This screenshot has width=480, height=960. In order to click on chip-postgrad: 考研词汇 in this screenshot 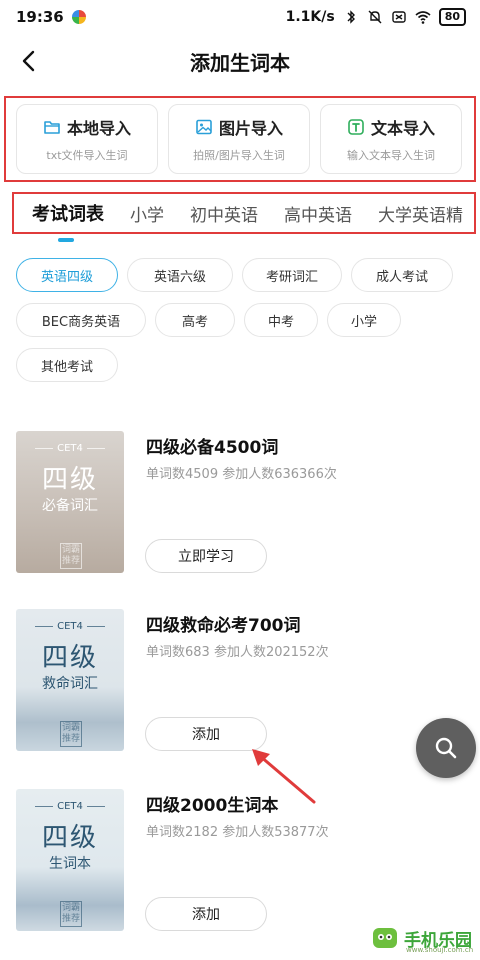, I will do `click(292, 275)`.